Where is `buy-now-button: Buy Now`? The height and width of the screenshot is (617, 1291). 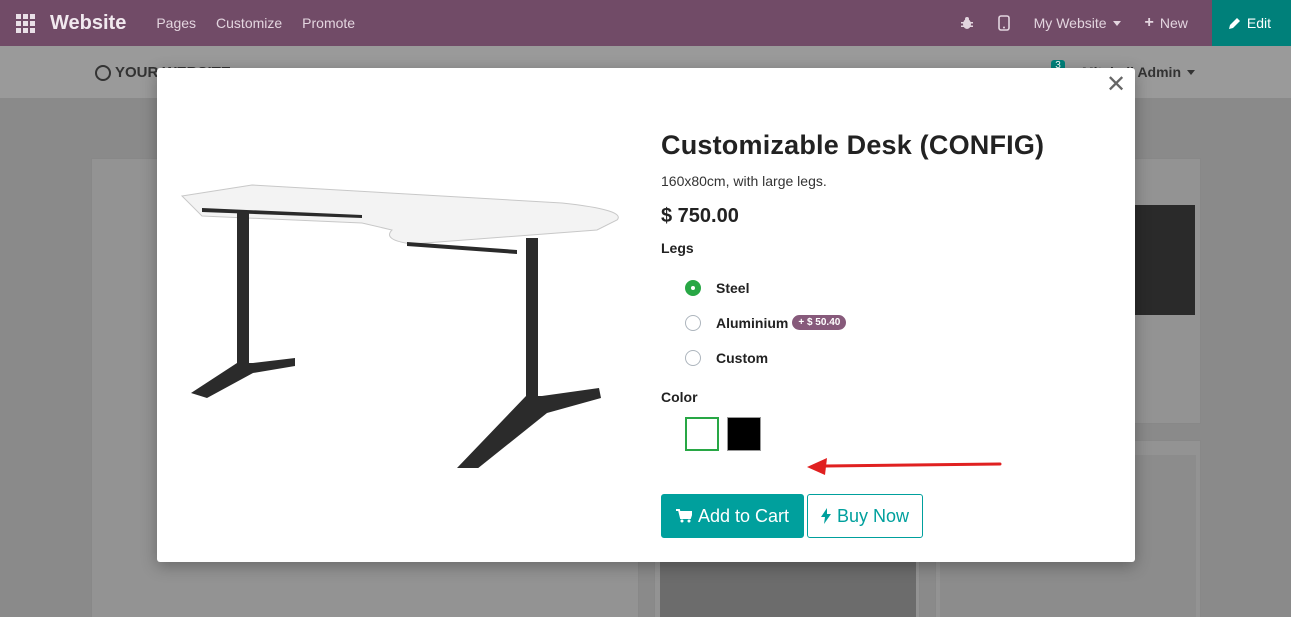
buy-now-button: Buy Now is located at coordinates (865, 516).